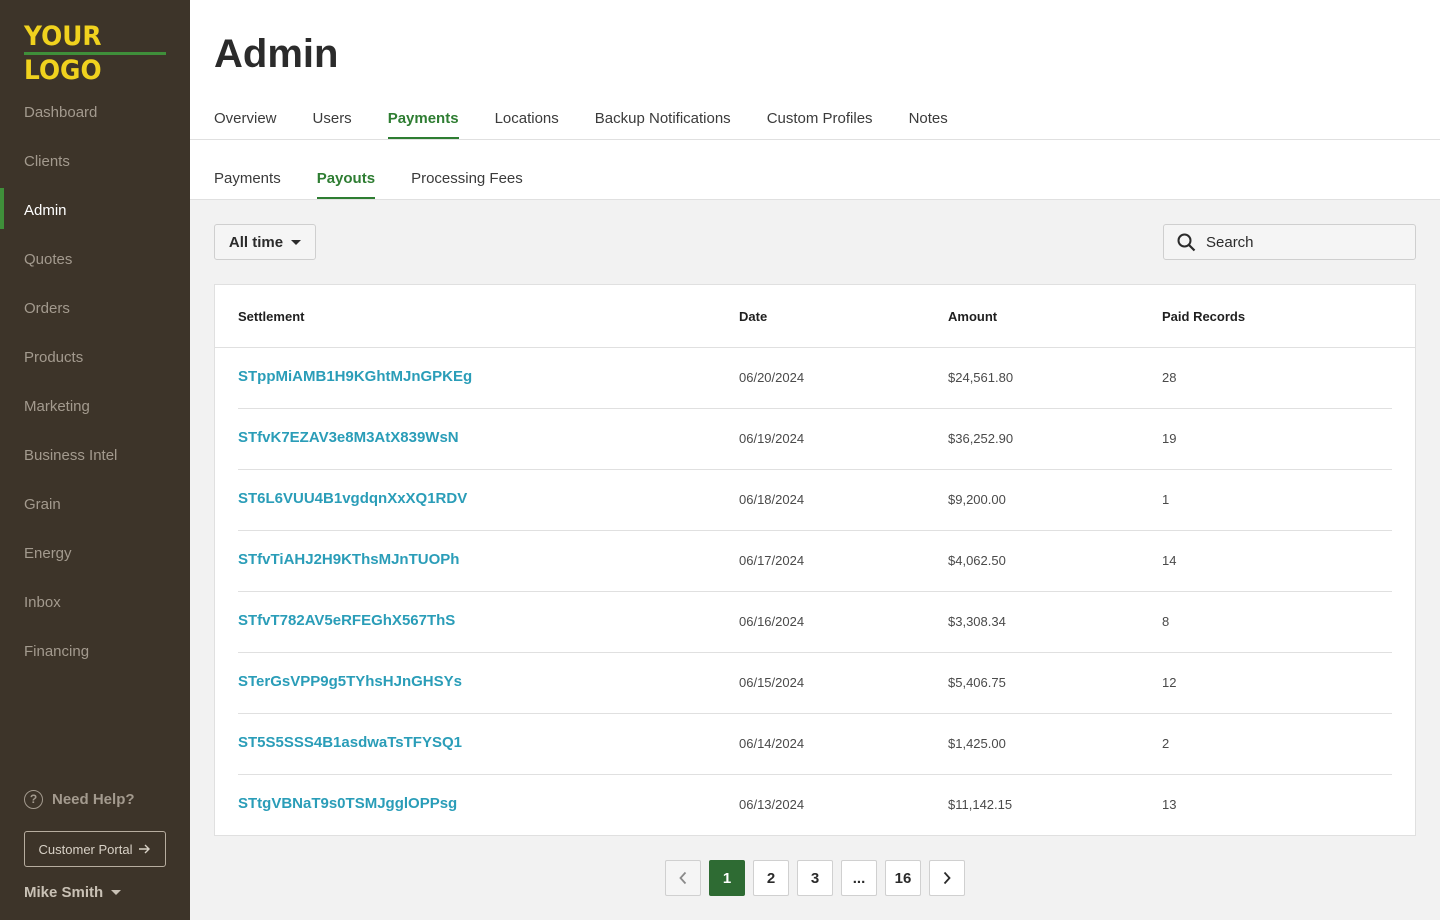 The height and width of the screenshot is (920, 1440). I want to click on table-header: Settlement Date Amount Paid Records, so click(815, 316).